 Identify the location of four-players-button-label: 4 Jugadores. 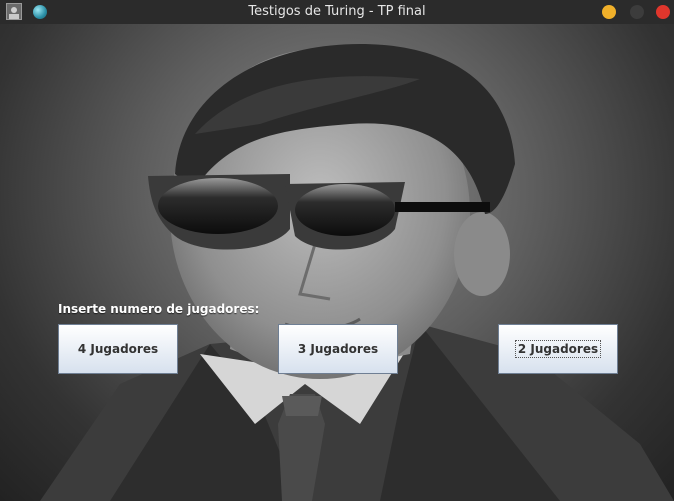
(118, 349).